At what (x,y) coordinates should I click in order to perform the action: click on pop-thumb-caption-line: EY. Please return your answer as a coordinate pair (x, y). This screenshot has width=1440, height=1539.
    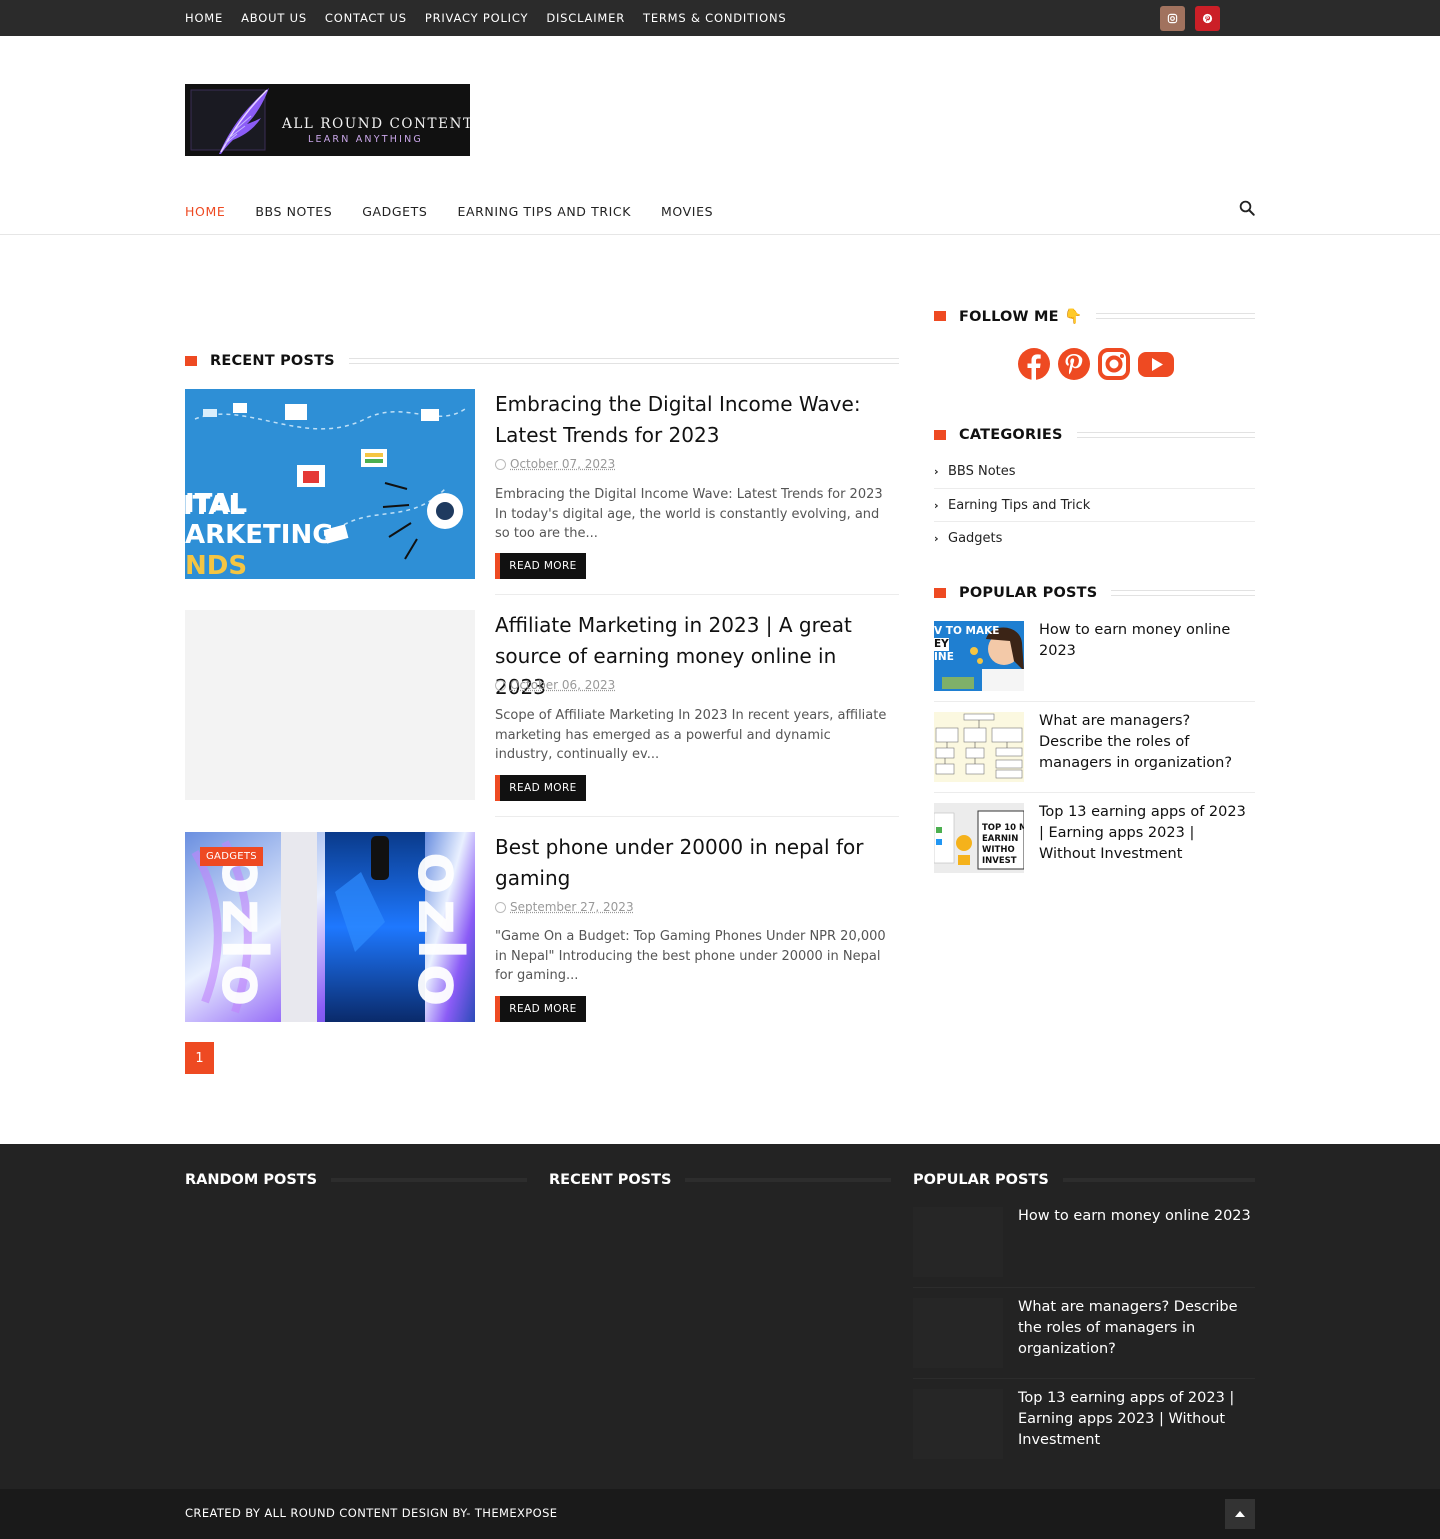
    Looking at the image, I should click on (941, 644).